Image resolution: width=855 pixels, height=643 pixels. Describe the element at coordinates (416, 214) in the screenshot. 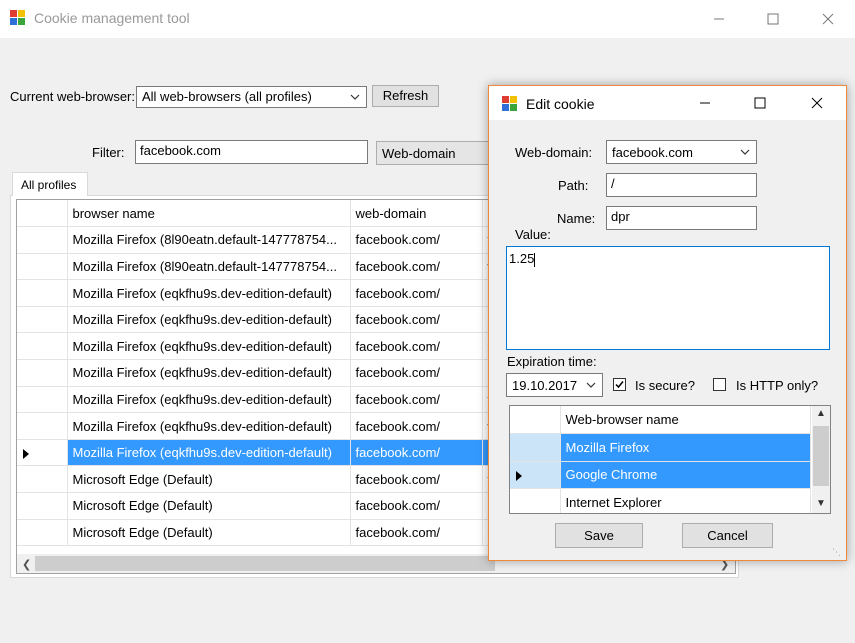

I see `column-header-domain: web-domain` at that location.